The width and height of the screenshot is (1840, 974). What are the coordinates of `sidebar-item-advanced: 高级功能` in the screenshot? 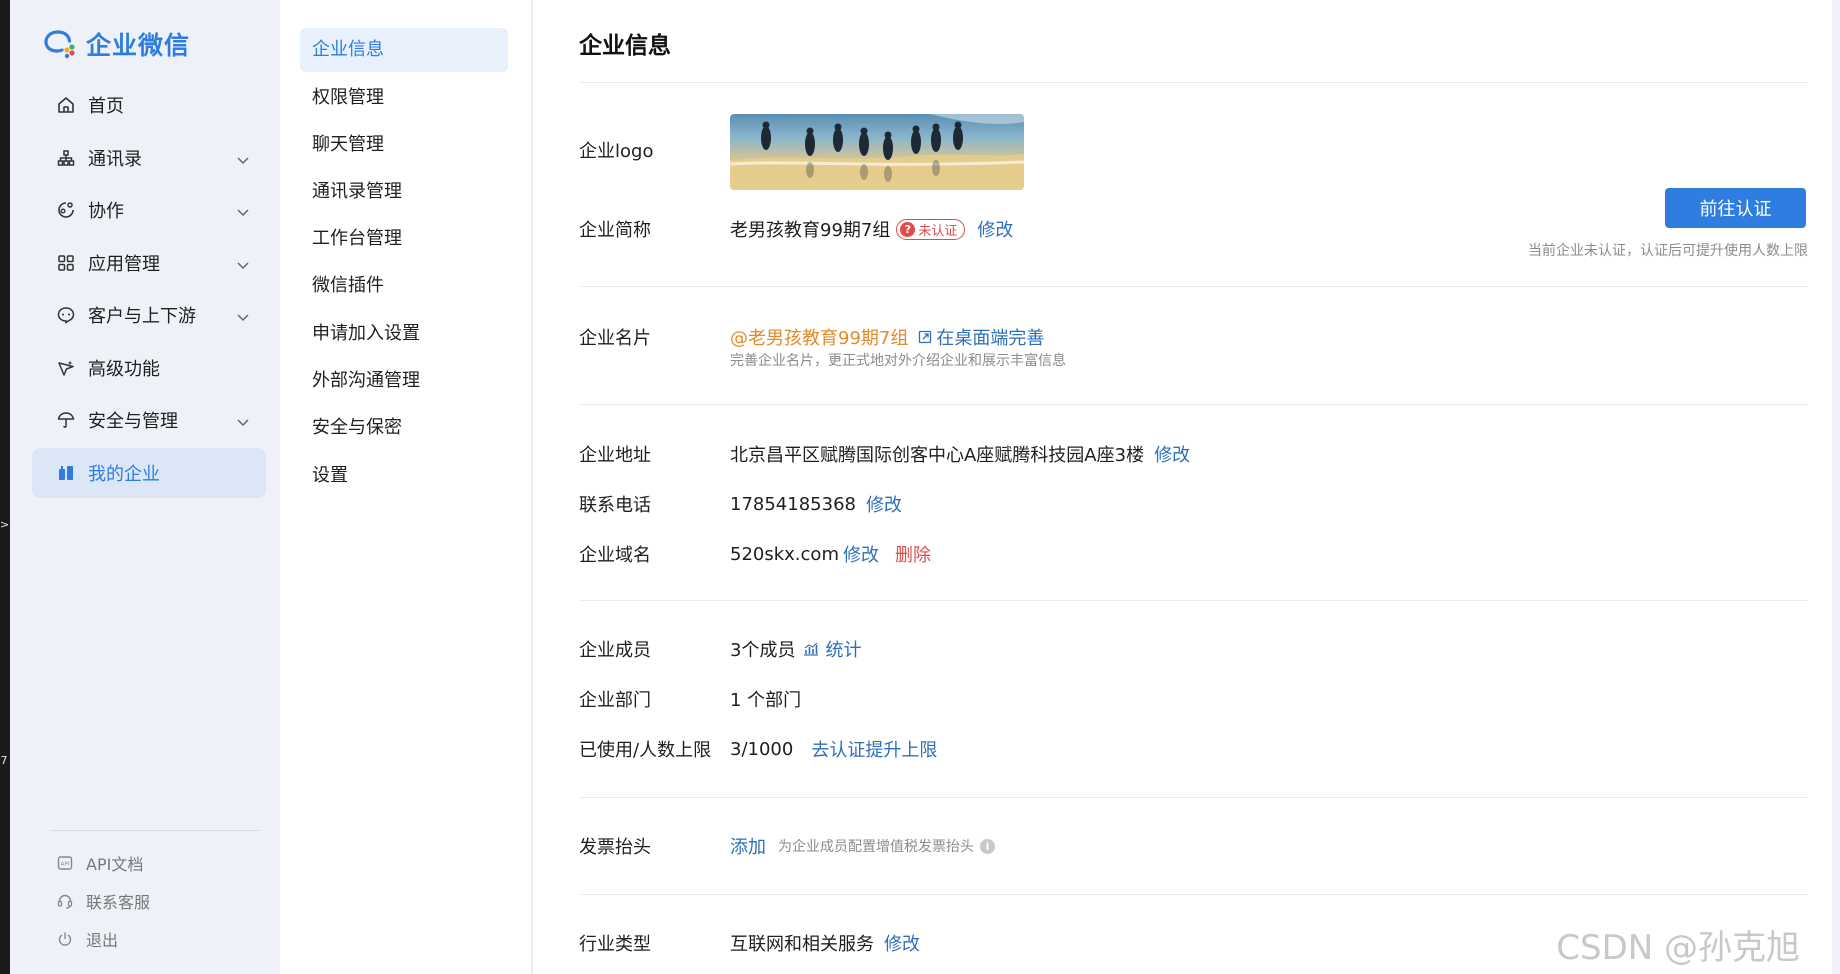 It's located at (149, 368).